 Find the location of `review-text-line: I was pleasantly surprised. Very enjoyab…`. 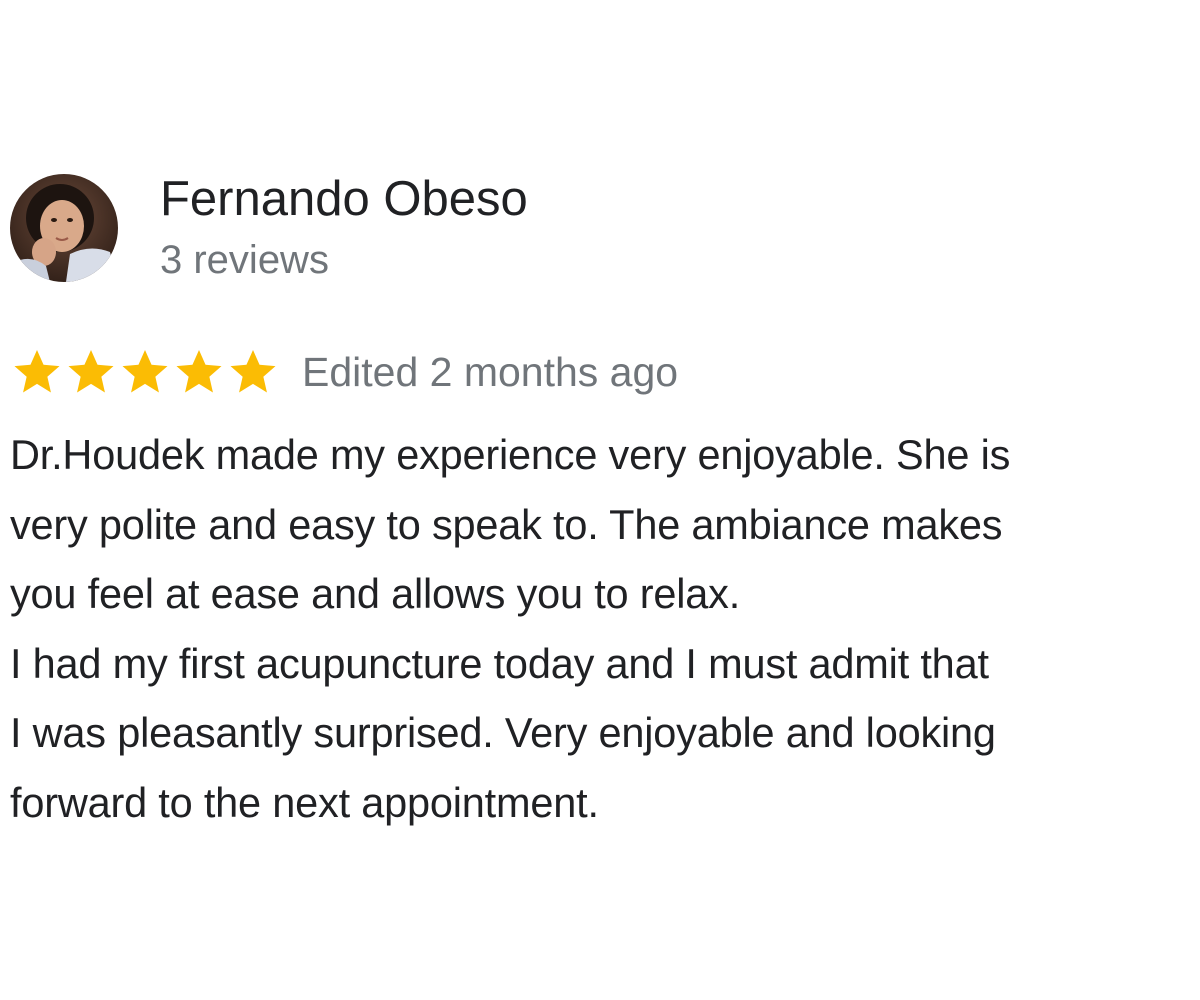

review-text-line: I was pleasantly surprised. Very enjoyab… is located at coordinates (503, 732).